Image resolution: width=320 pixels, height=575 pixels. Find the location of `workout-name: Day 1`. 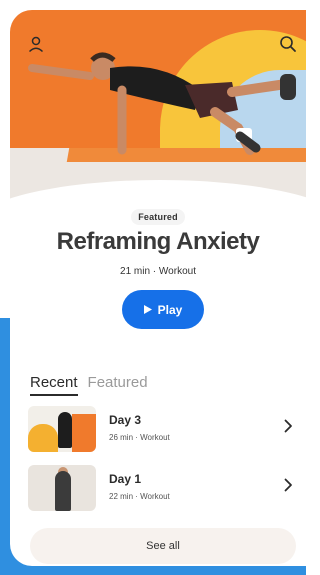

workout-name: Day 1 is located at coordinates (125, 479).